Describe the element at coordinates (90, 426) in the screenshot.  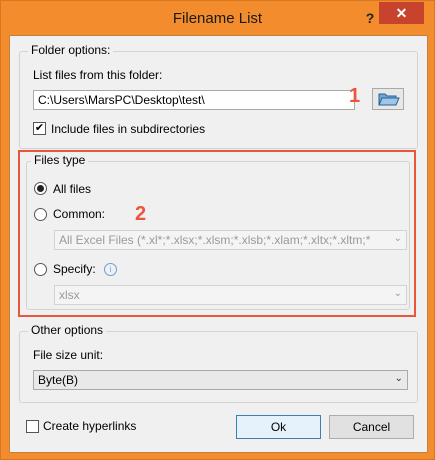
I see `create-hyperlinks-label: Create hyperlinks` at that location.